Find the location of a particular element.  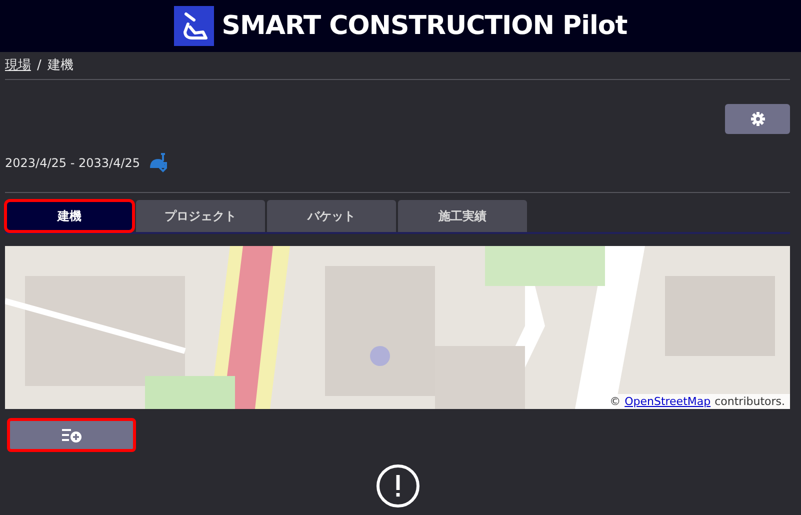

settings-button is located at coordinates (757, 119).